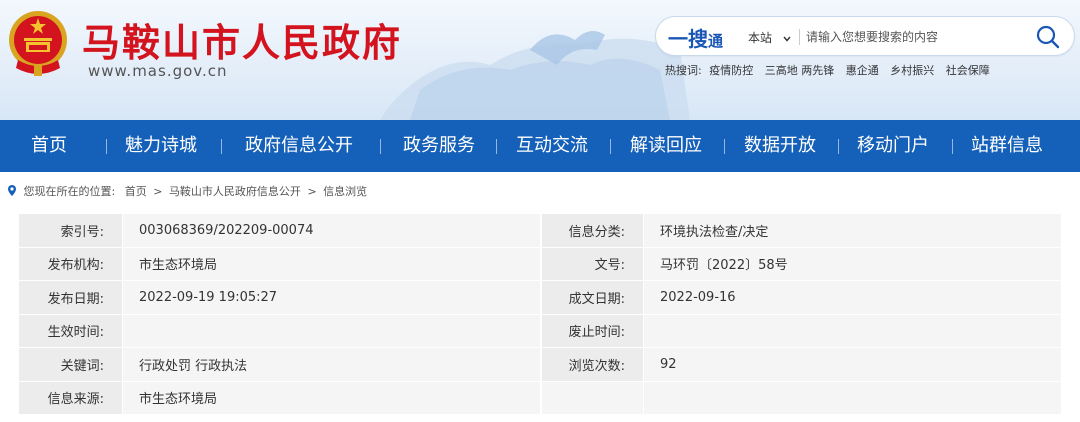  I want to click on label-publish-date: 发布日期:, so click(70, 298).